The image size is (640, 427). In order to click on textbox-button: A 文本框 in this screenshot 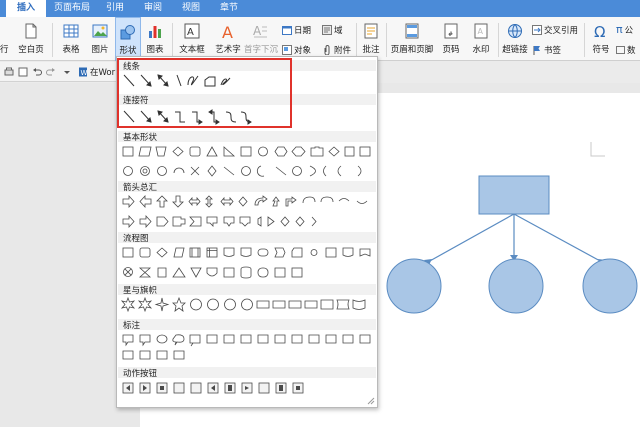, I will do `click(192, 39)`.